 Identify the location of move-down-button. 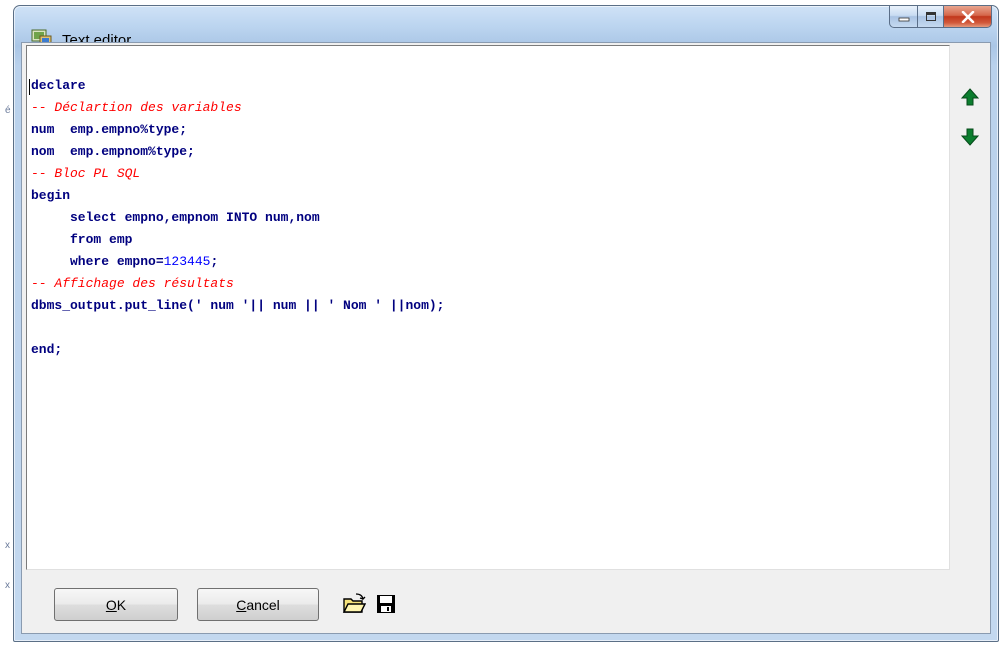
(970, 137).